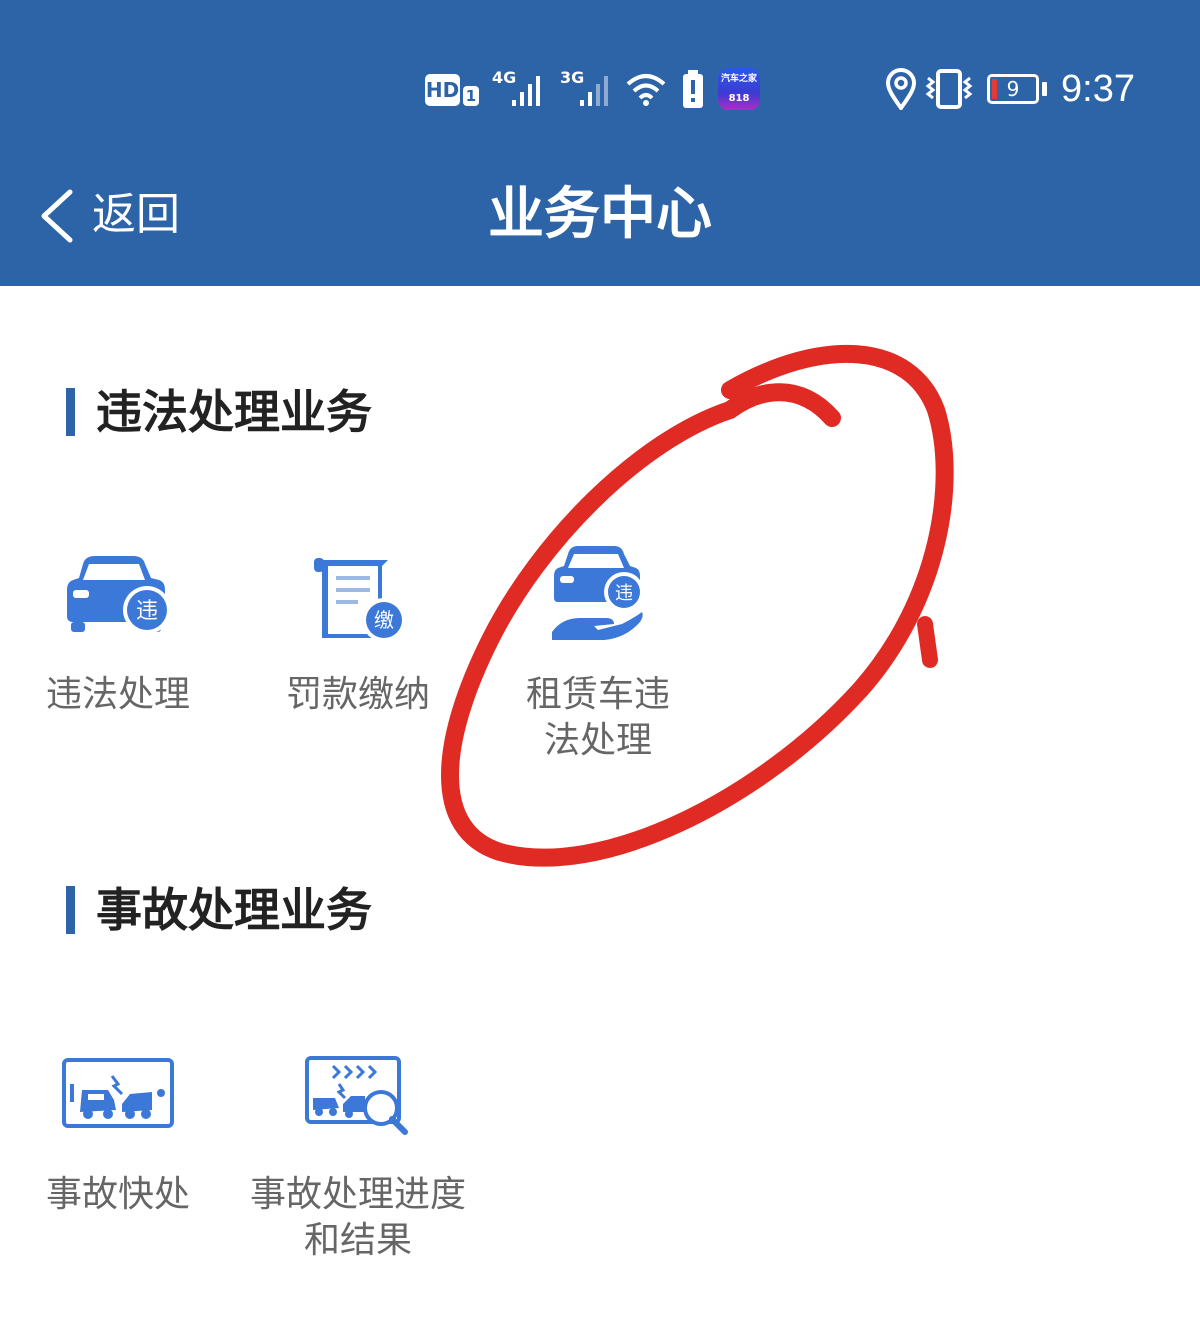 This screenshot has width=1200, height=1331. I want to click on hd-voice-icon: HD, so click(442, 90).